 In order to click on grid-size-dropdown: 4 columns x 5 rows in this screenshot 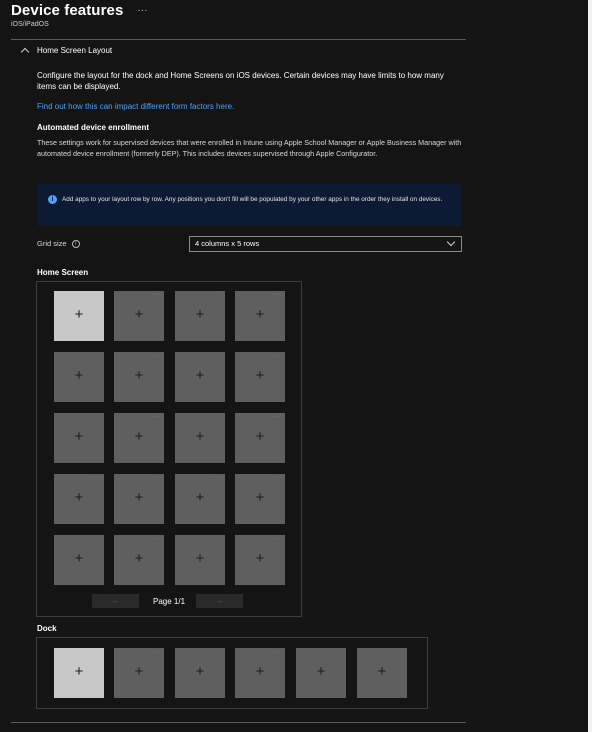, I will do `click(325, 244)`.